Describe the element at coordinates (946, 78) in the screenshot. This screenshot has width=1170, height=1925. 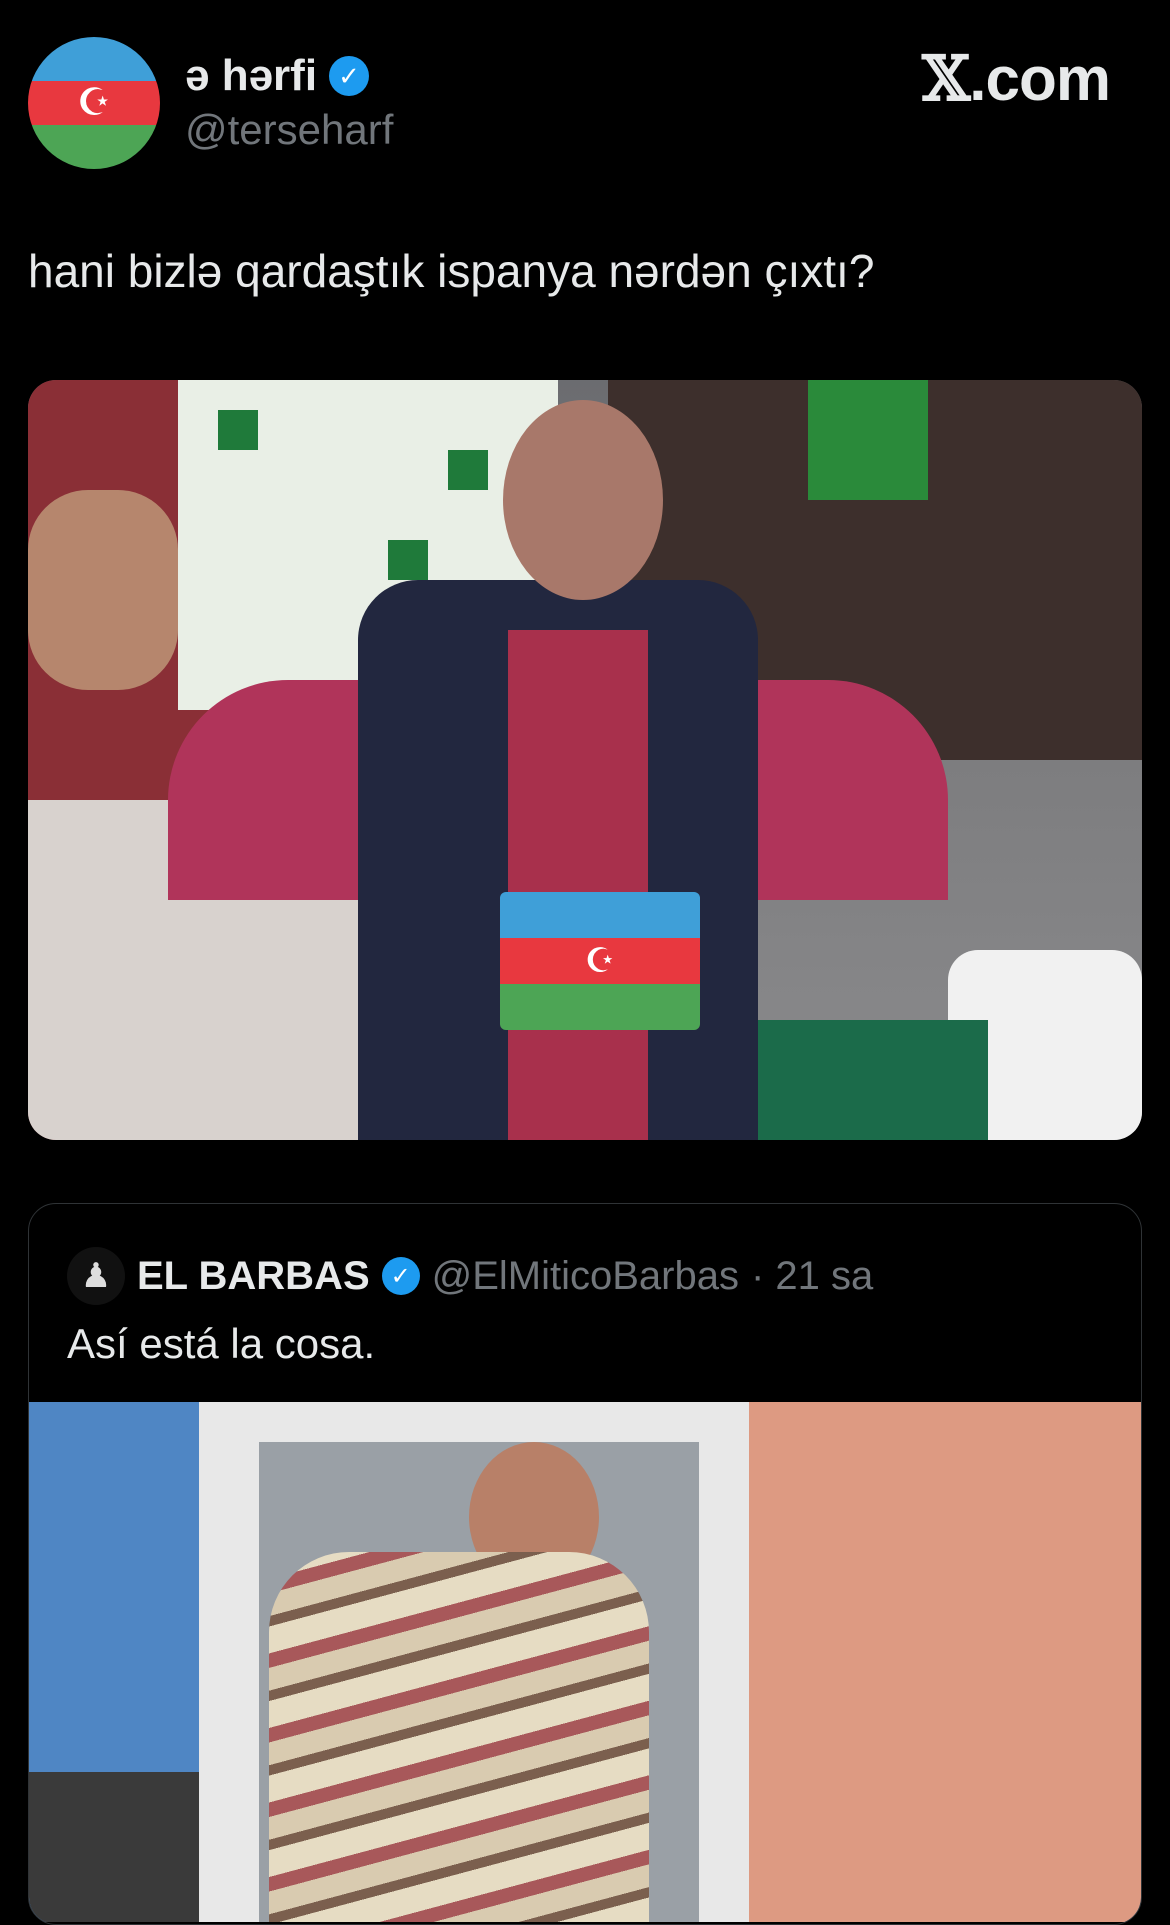
I see `x-logo-icon: 𝕏` at that location.